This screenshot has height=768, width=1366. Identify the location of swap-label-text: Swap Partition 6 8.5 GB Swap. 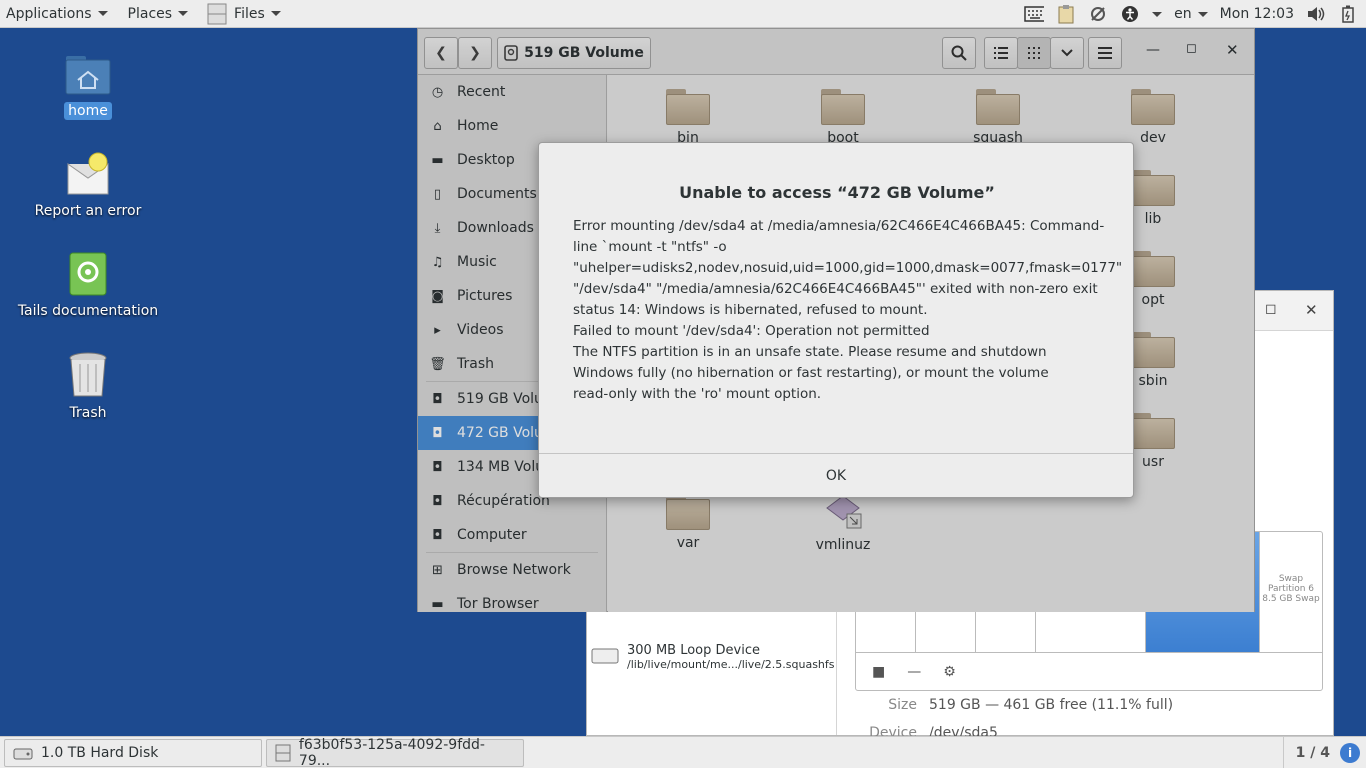
(1291, 589).